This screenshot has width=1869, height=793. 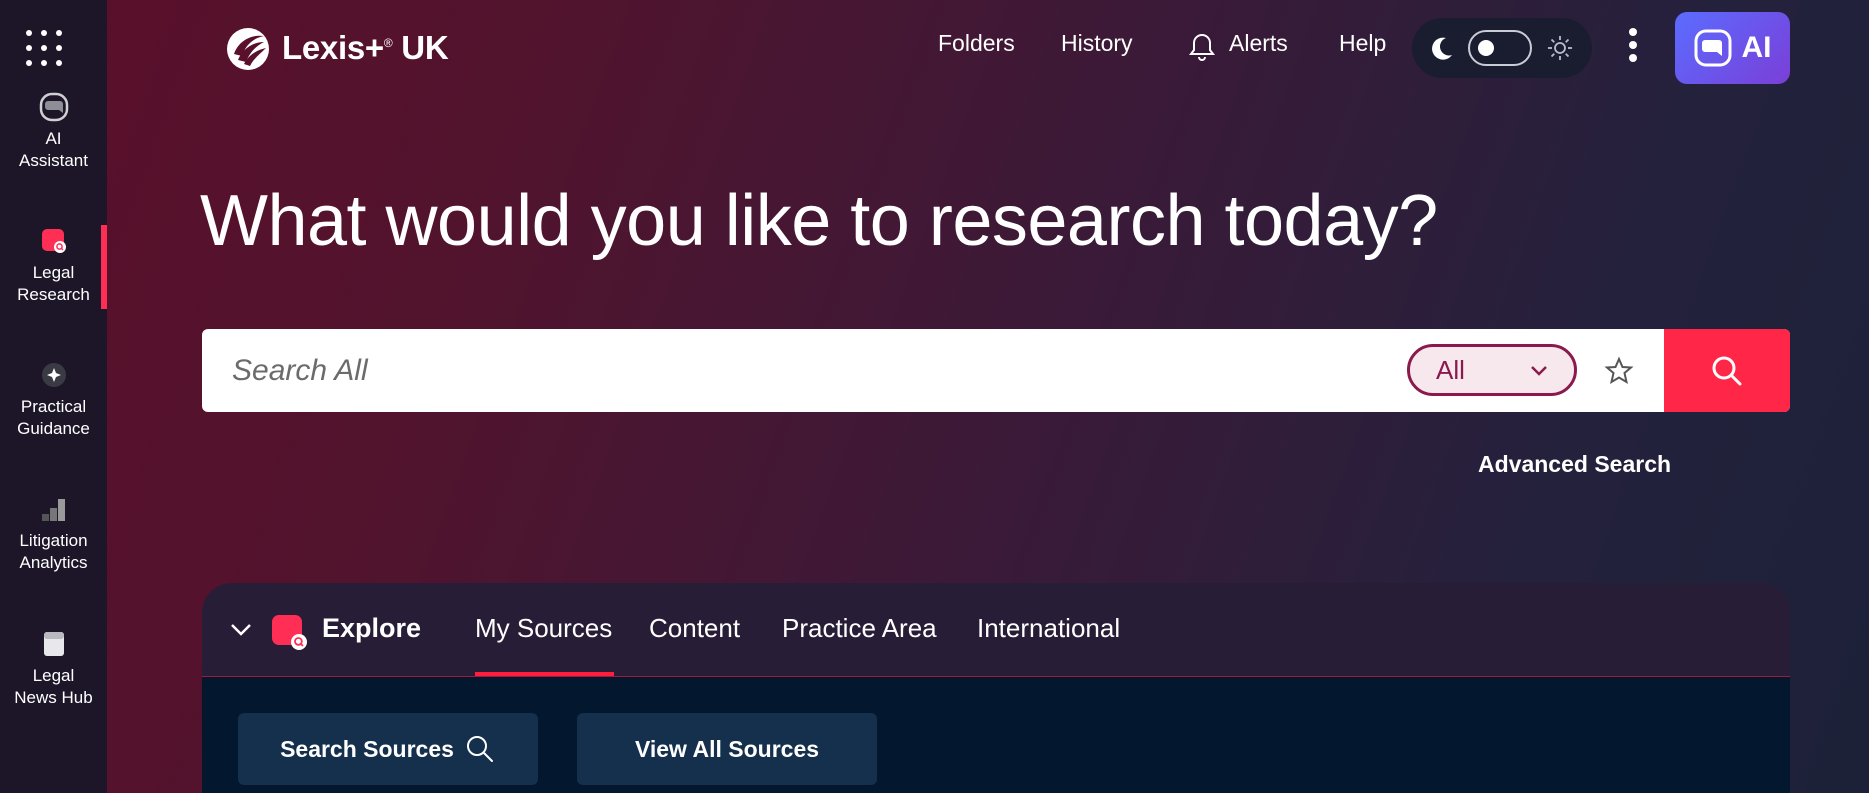 What do you see at coordinates (388, 43) in the screenshot?
I see `brand-mark: ®` at bounding box center [388, 43].